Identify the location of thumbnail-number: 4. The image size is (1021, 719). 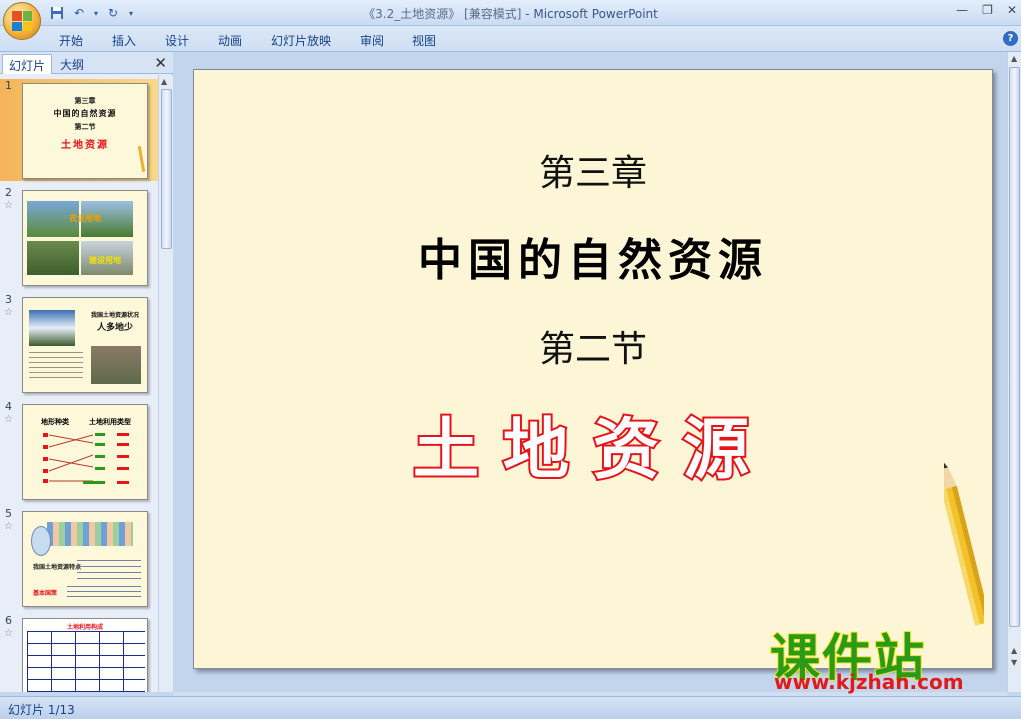
(8, 406).